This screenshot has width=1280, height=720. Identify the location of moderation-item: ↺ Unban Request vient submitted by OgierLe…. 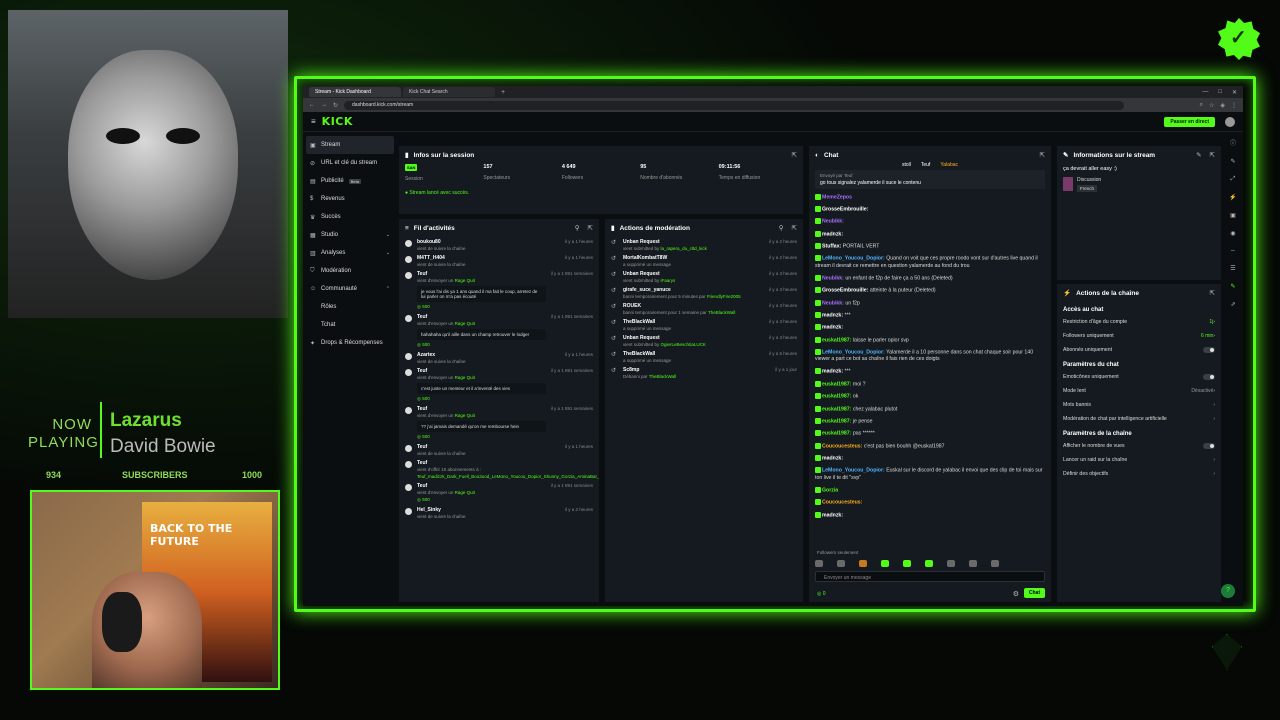
(704, 341).